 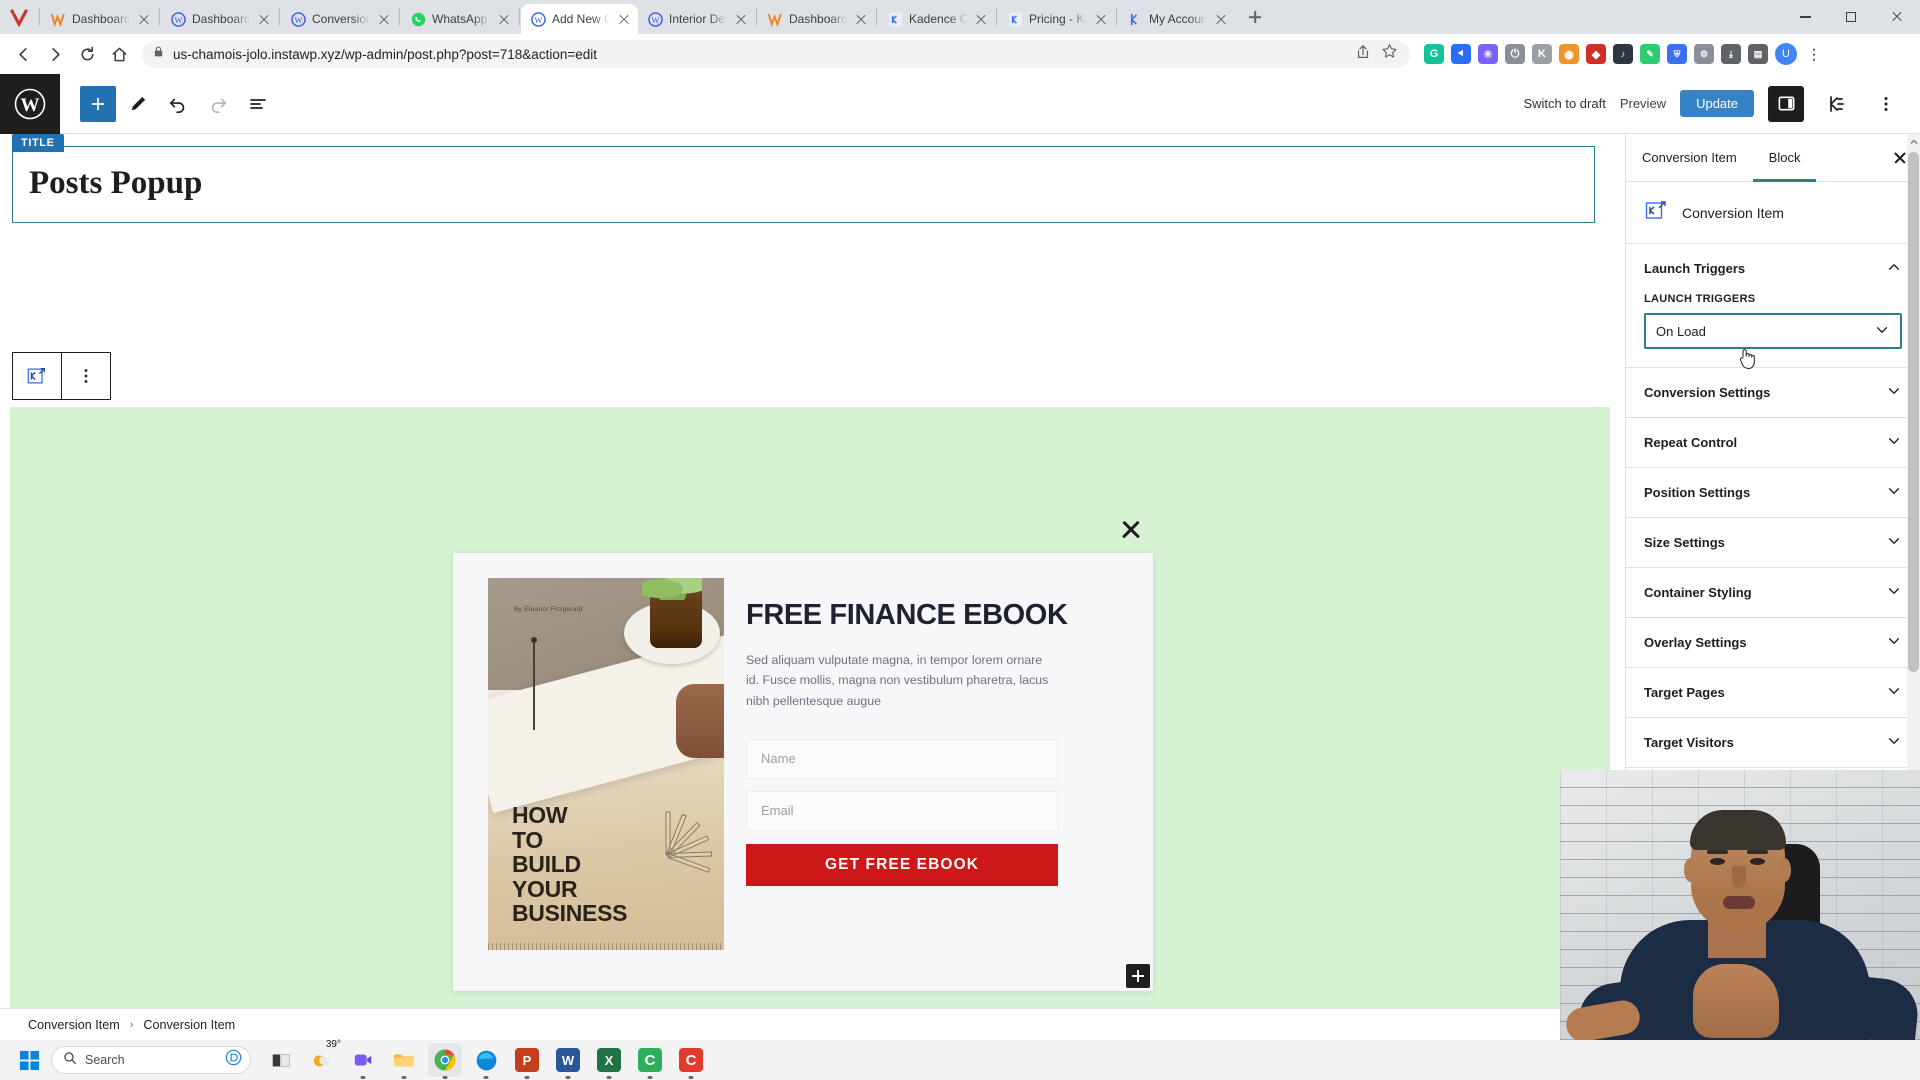 What do you see at coordinates (1758, 54) in the screenshot?
I see `sidepanel-icon: ▤` at bounding box center [1758, 54].